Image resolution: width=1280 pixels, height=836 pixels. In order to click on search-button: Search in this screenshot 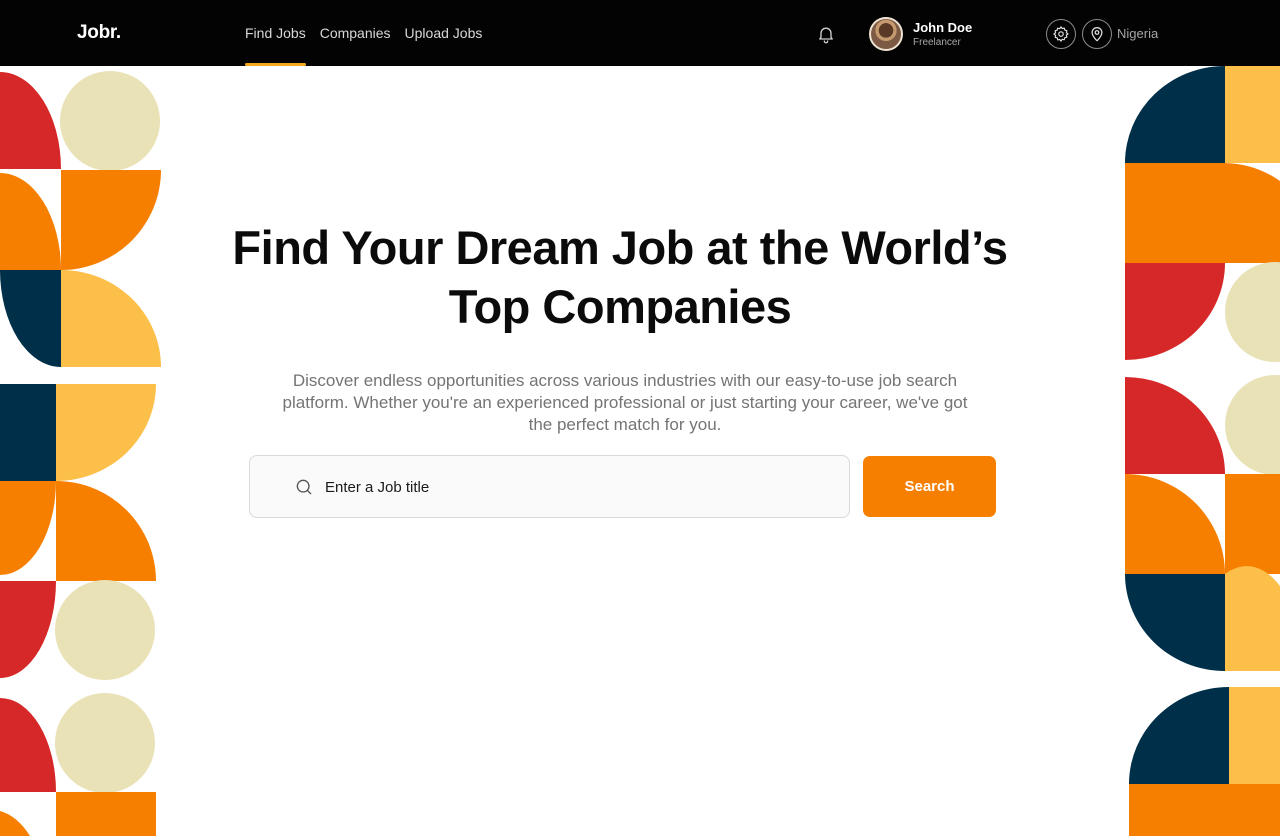, I will do `click(929, 486)`.